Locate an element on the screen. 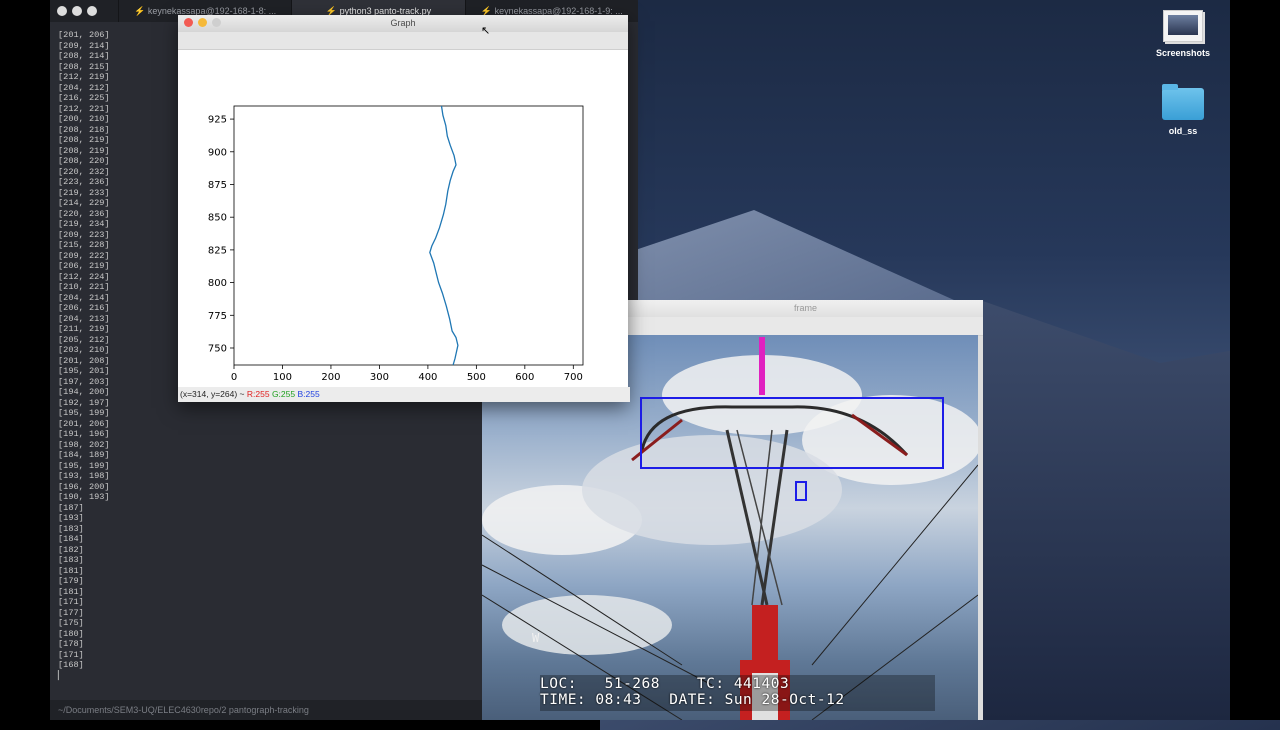  terminal-line: [198, 202] is located at coordinates (84, 444).